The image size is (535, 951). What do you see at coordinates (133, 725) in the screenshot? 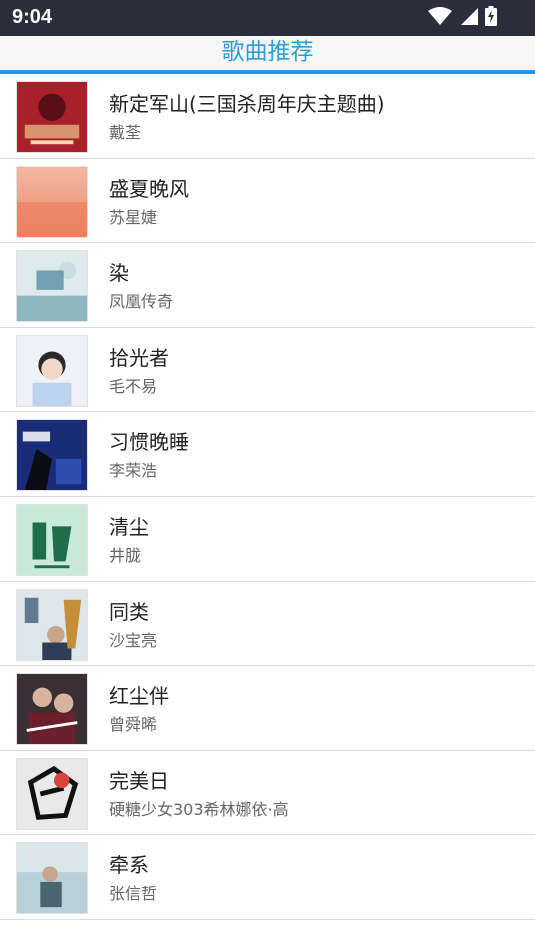
I see `song-artist: 曾舜晞` at bounding box center [133, 725].